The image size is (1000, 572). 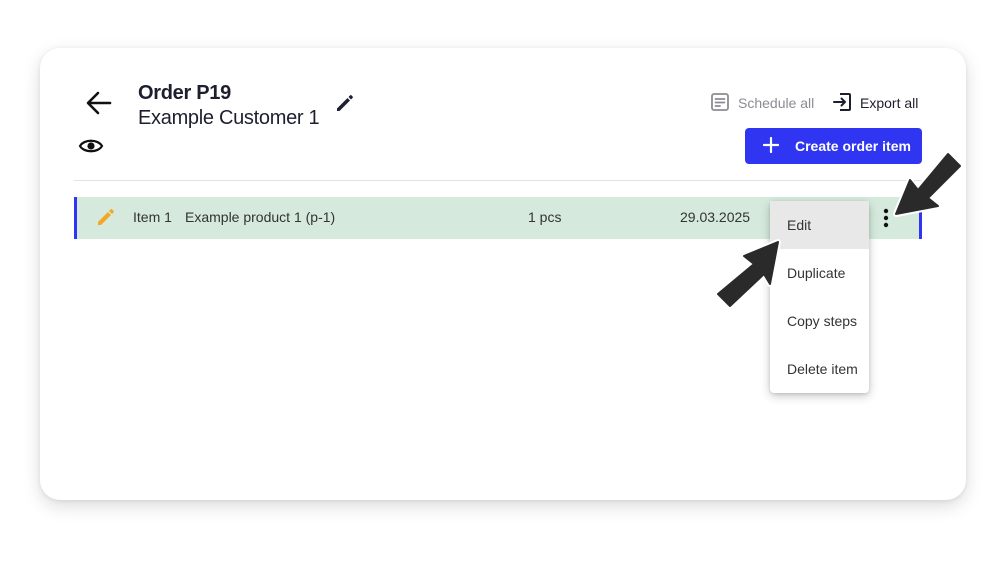 What do you see at coordinates (260, 217) in the screenshot?
I see `item-product: Example product 1 (p-1)` at bounding box center [260, 217].